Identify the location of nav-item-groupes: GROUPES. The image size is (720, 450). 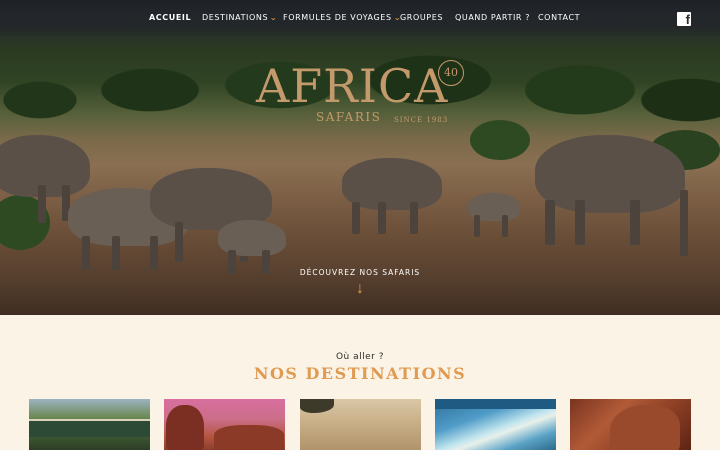
(421, 17).